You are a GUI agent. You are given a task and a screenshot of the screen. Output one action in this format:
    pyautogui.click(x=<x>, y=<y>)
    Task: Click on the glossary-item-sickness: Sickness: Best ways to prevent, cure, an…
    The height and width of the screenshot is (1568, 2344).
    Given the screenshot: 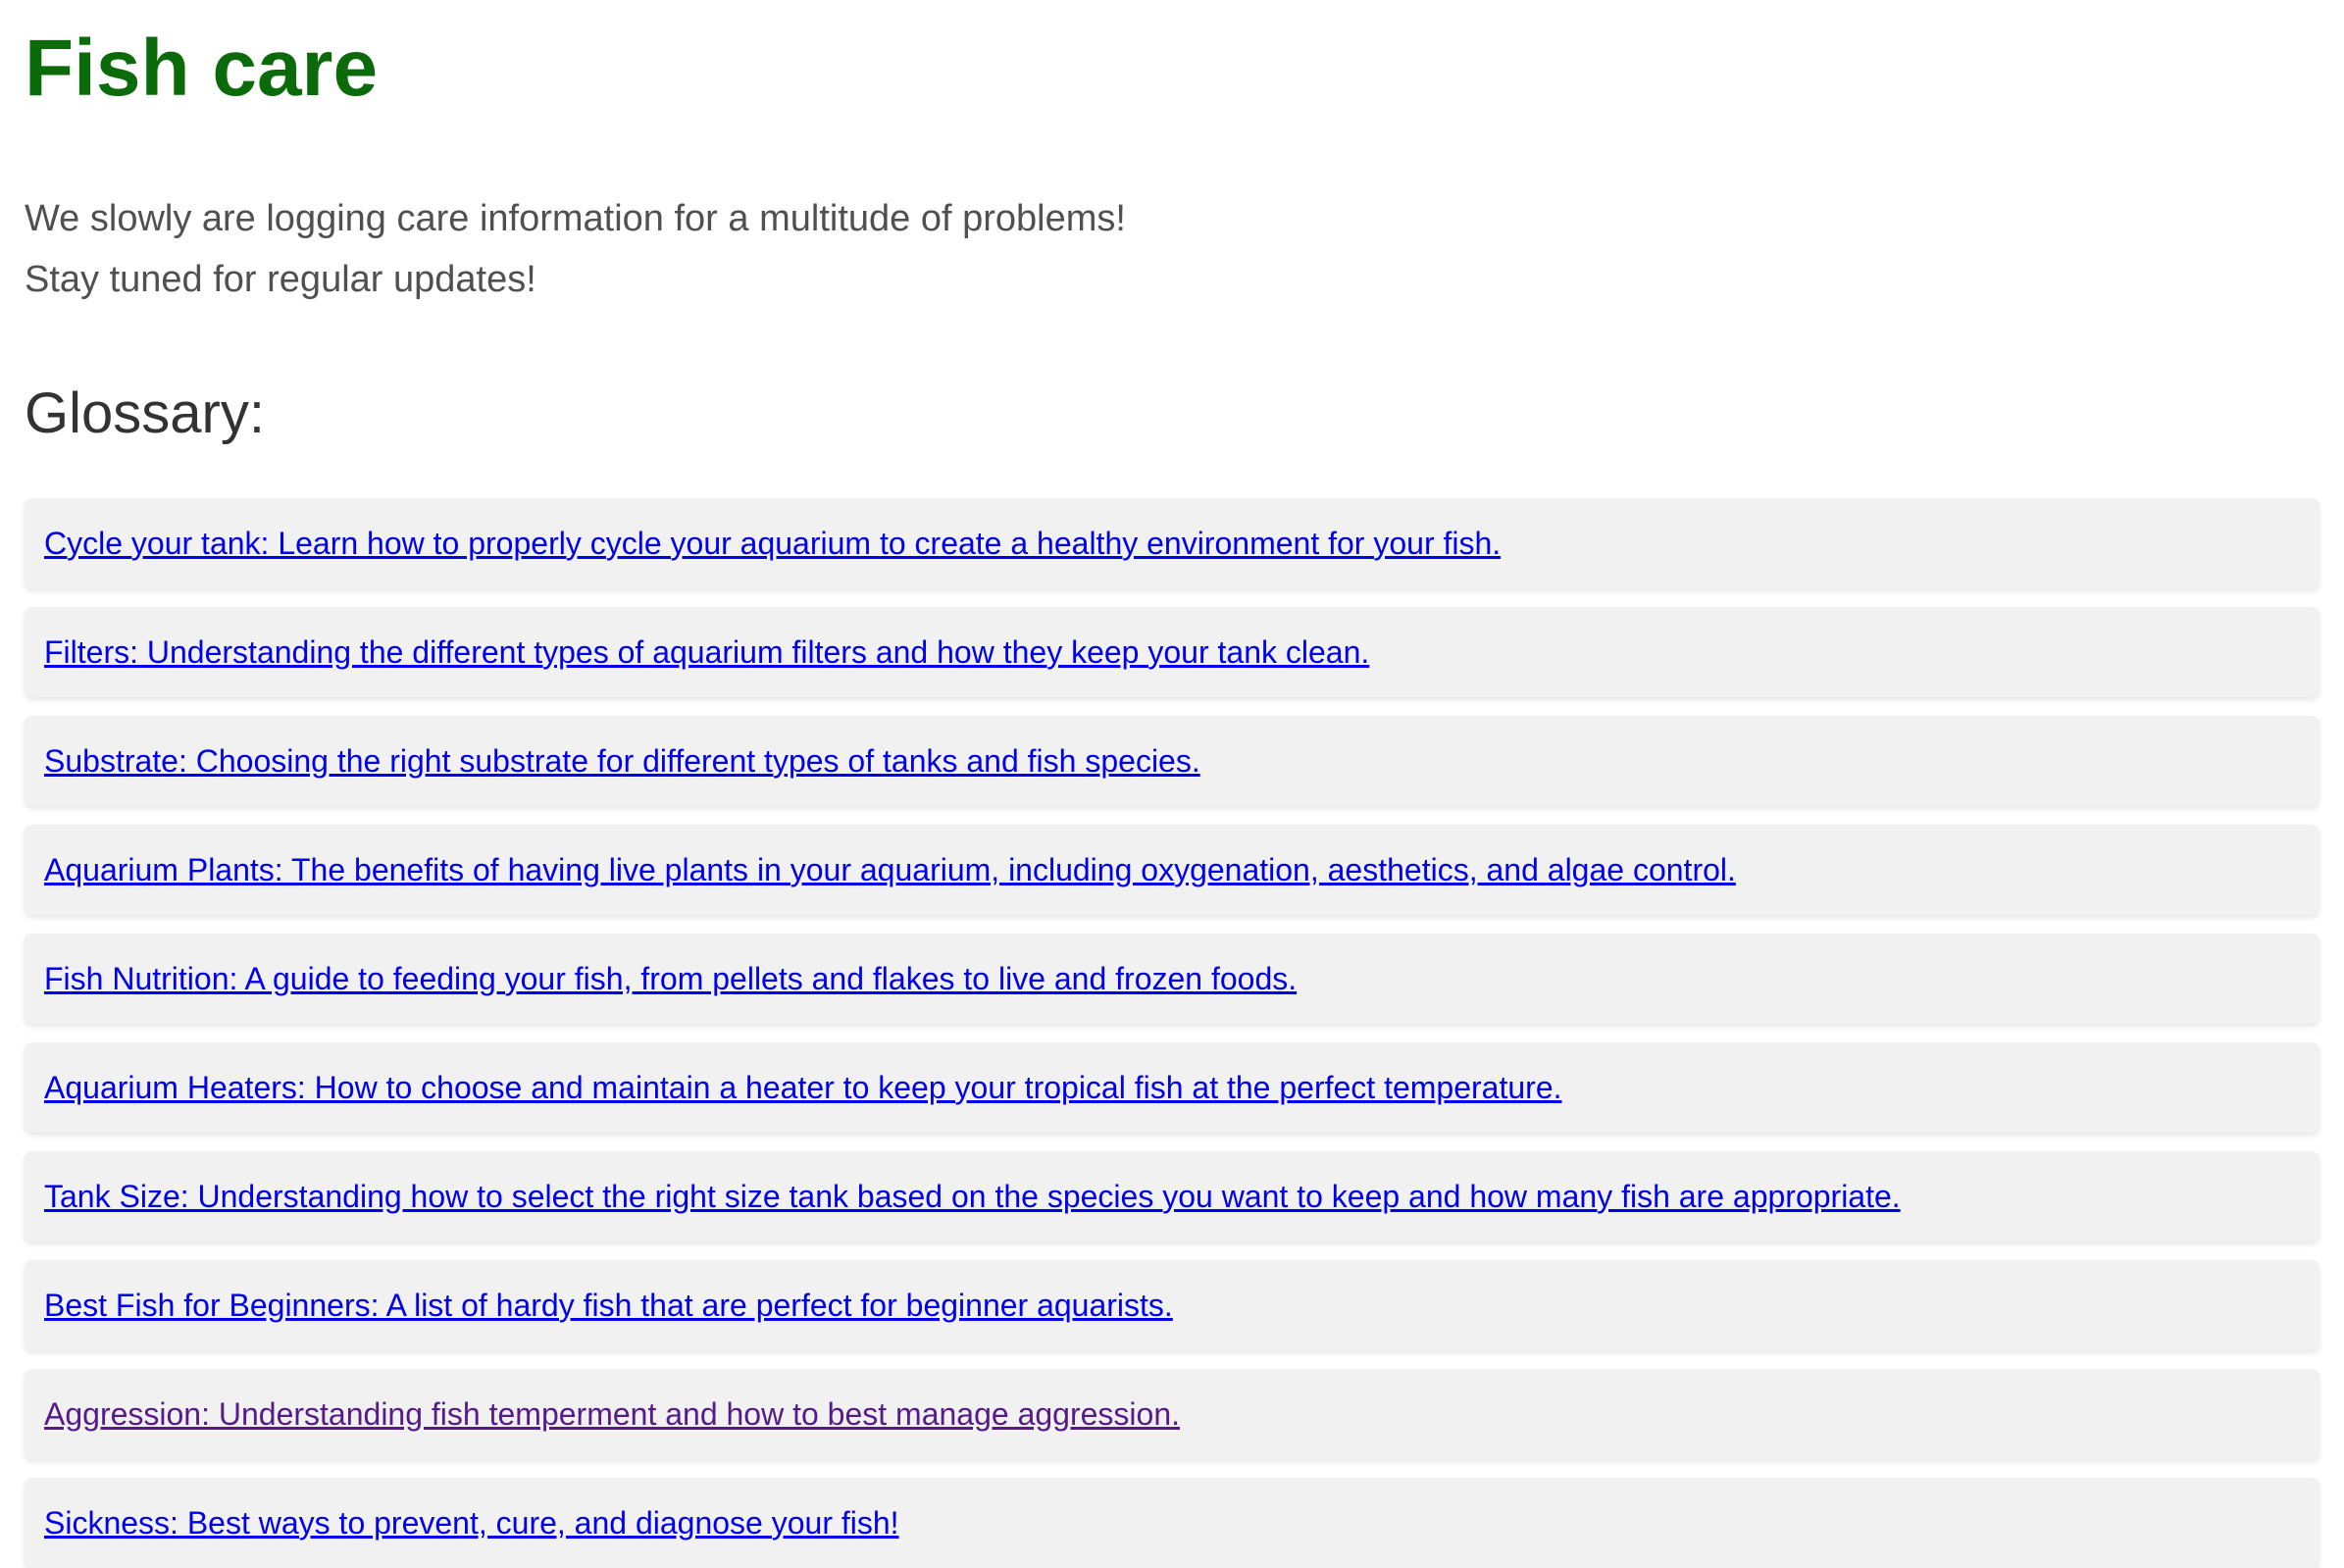 What is the action you would take?
    pyautogui.click(x=1172, y=1523)
    